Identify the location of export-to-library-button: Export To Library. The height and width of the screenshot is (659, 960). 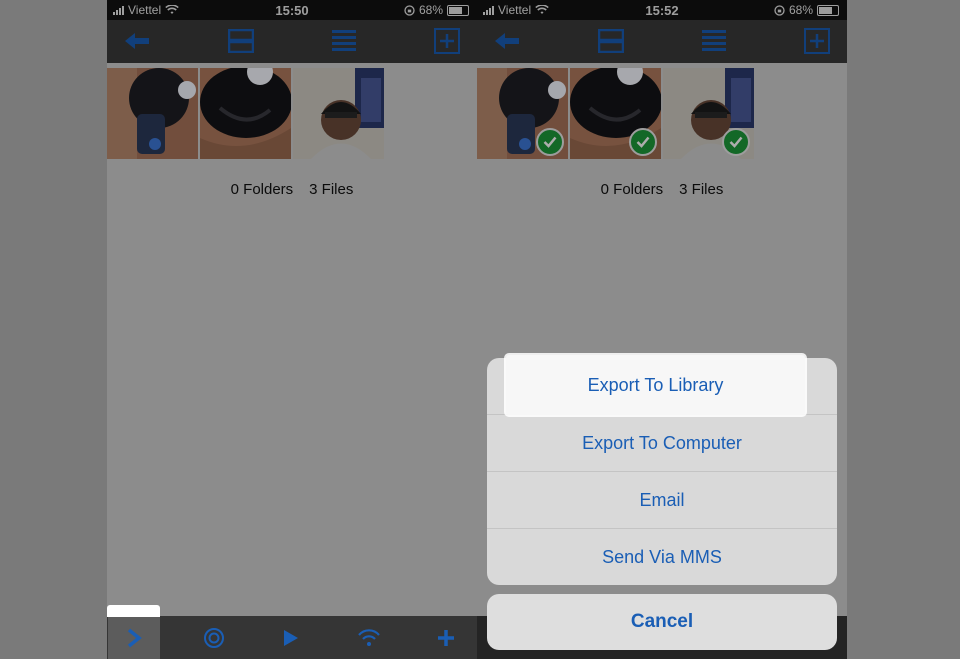
(655, 385).